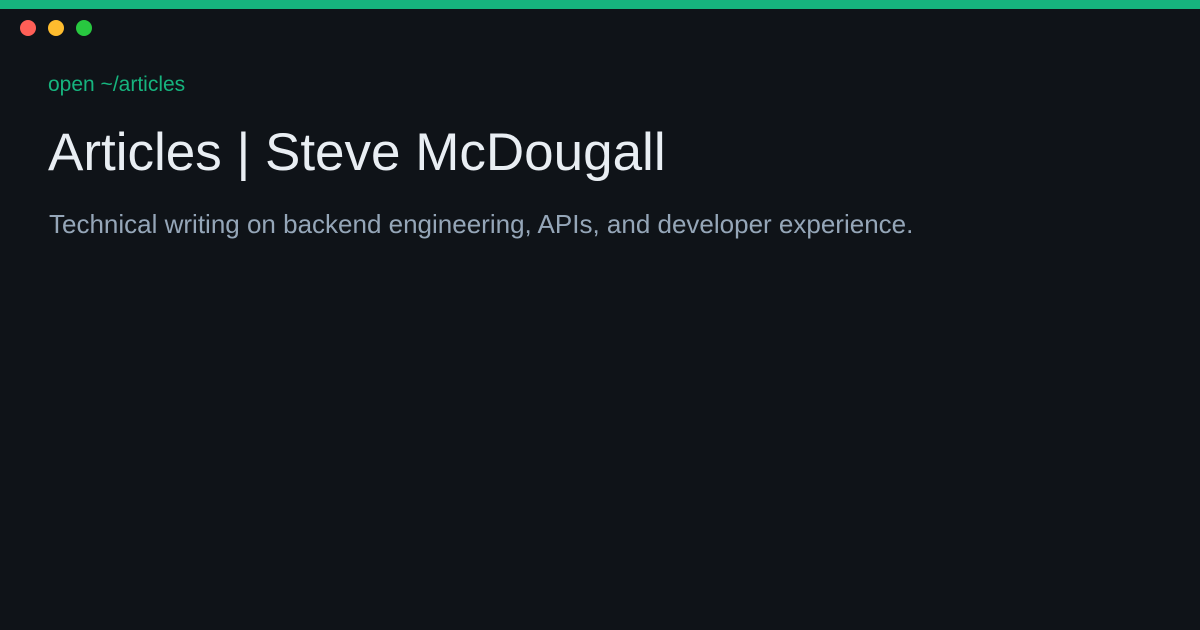  What do you see at coordinates (84, 28) in the screenshot?
I see `maximize-dot-icon` at bounding box center [84, 28].